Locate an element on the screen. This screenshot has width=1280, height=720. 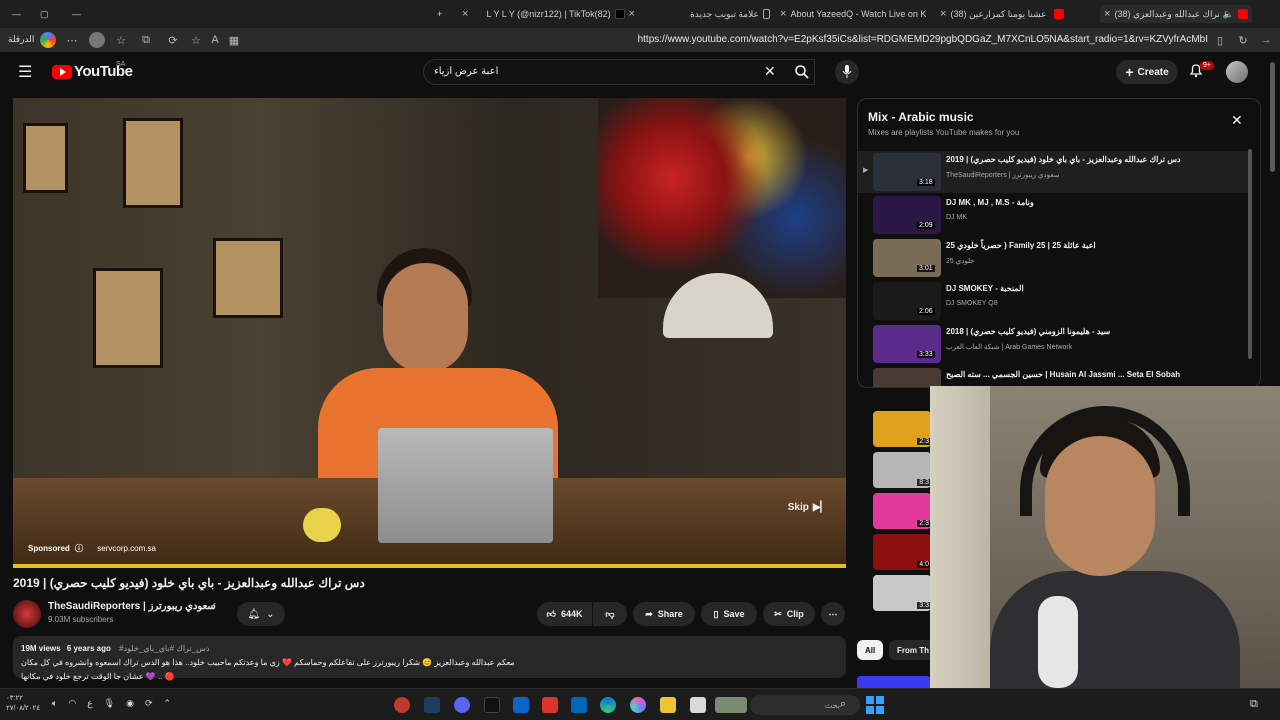
dislike-button: 👎︎ is located at coordinates (610, 614).